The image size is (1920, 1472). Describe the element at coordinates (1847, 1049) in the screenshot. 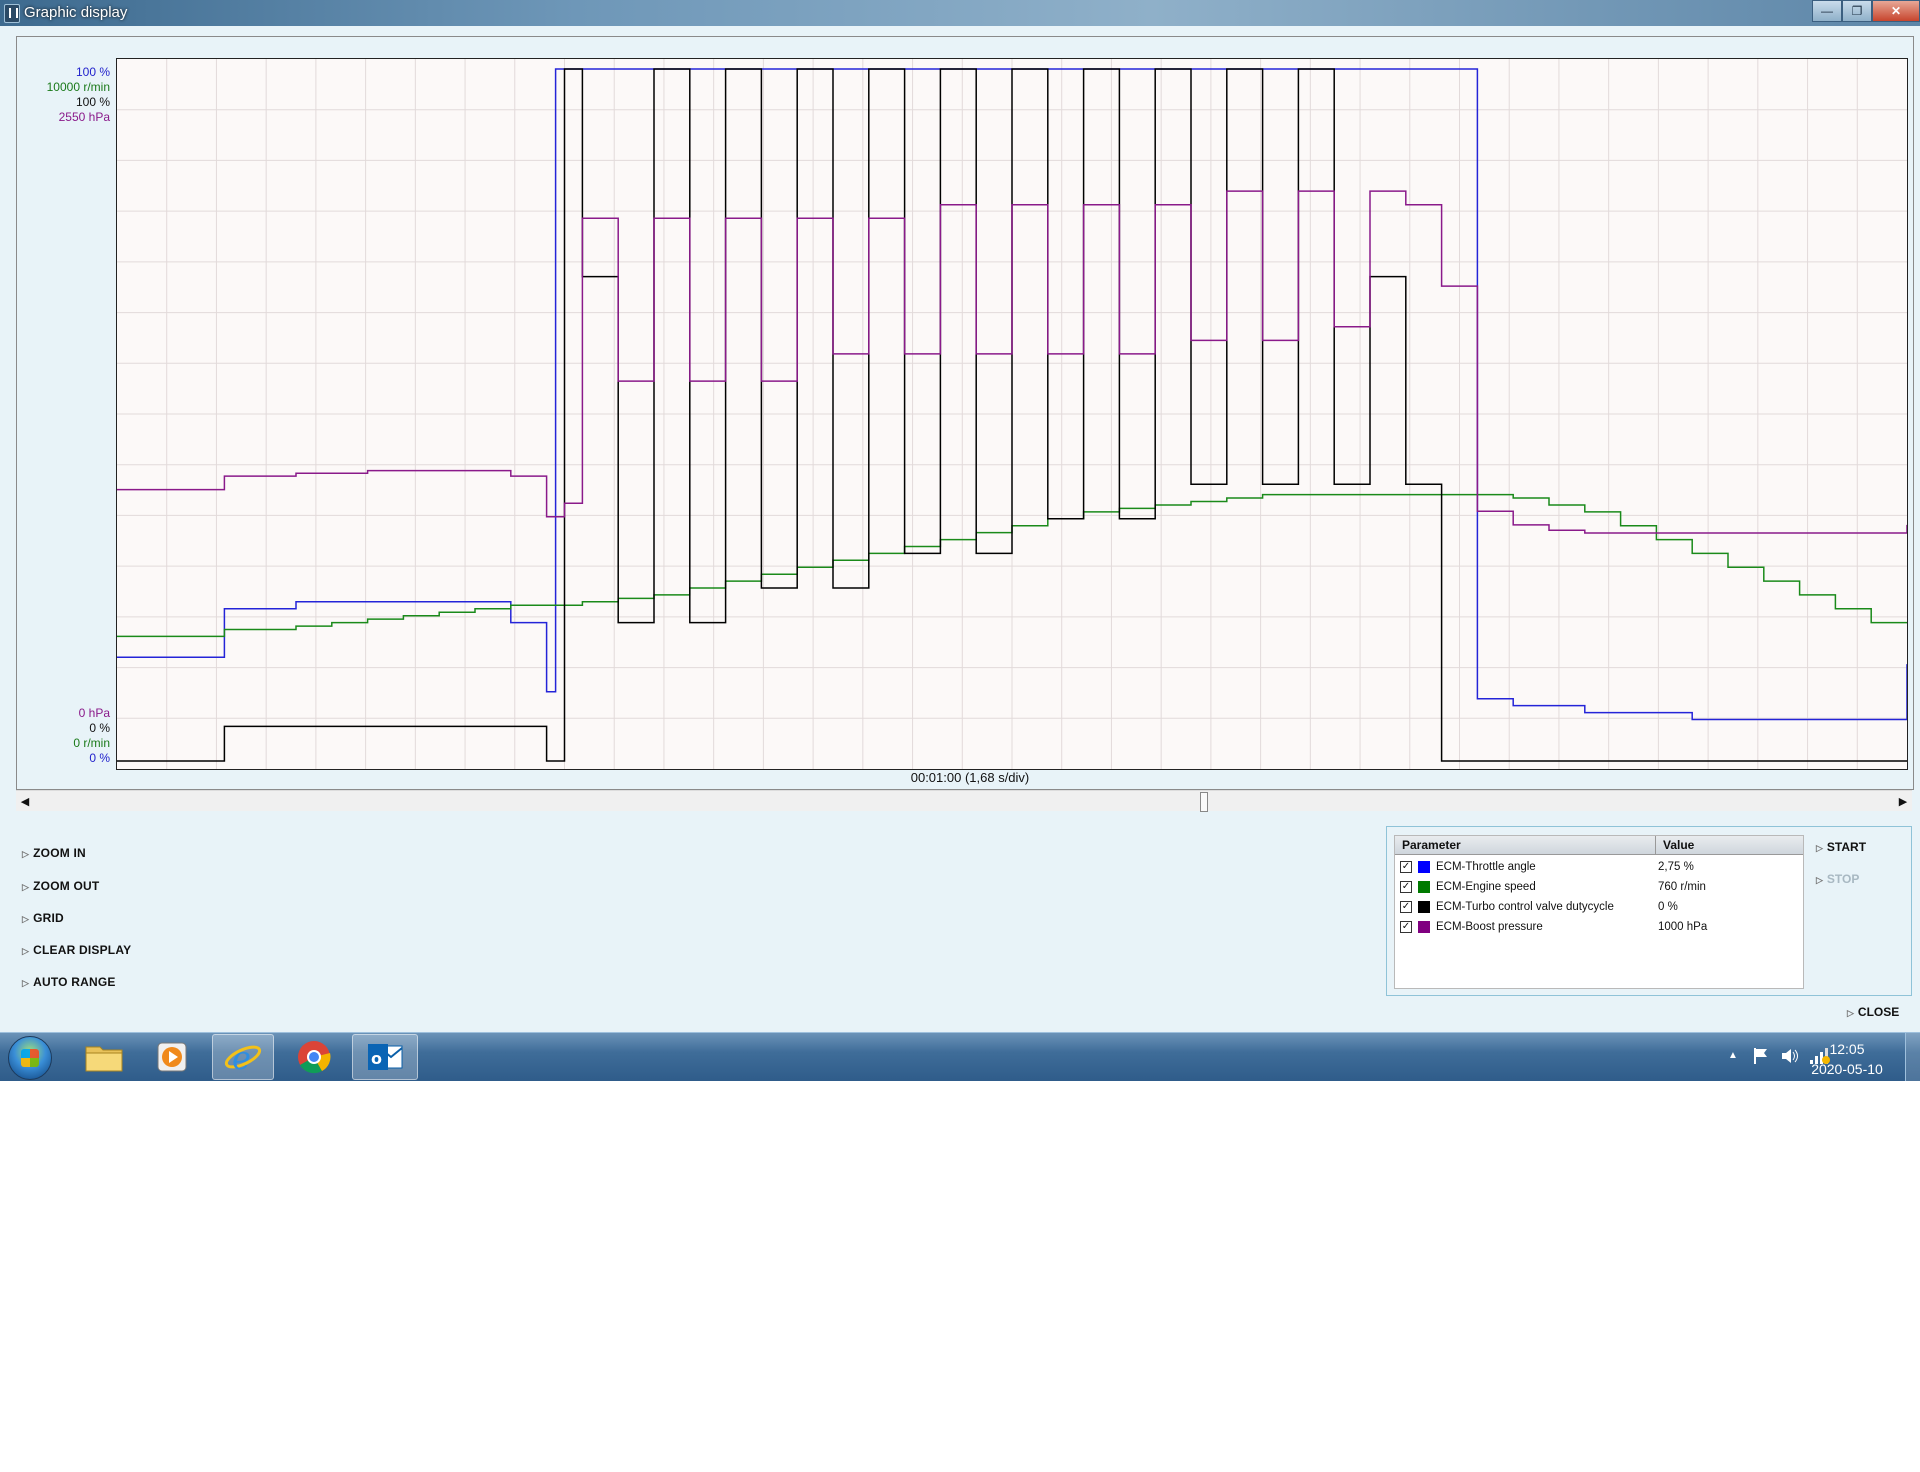

I see `clock-time: 12:05` at that location.